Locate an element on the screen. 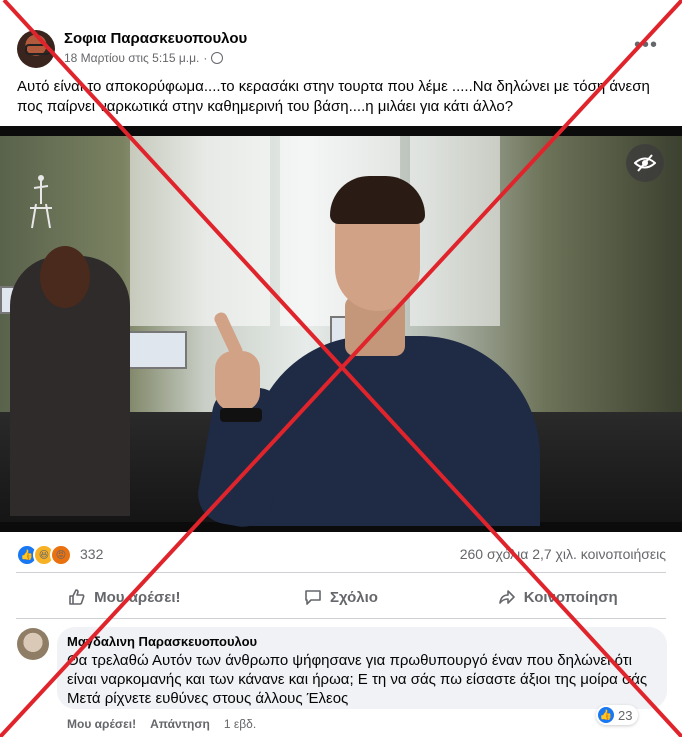 The width and height of the screenshot is (682, 737). comment-button: Σχόλιο is located at coordinates (341, 597).